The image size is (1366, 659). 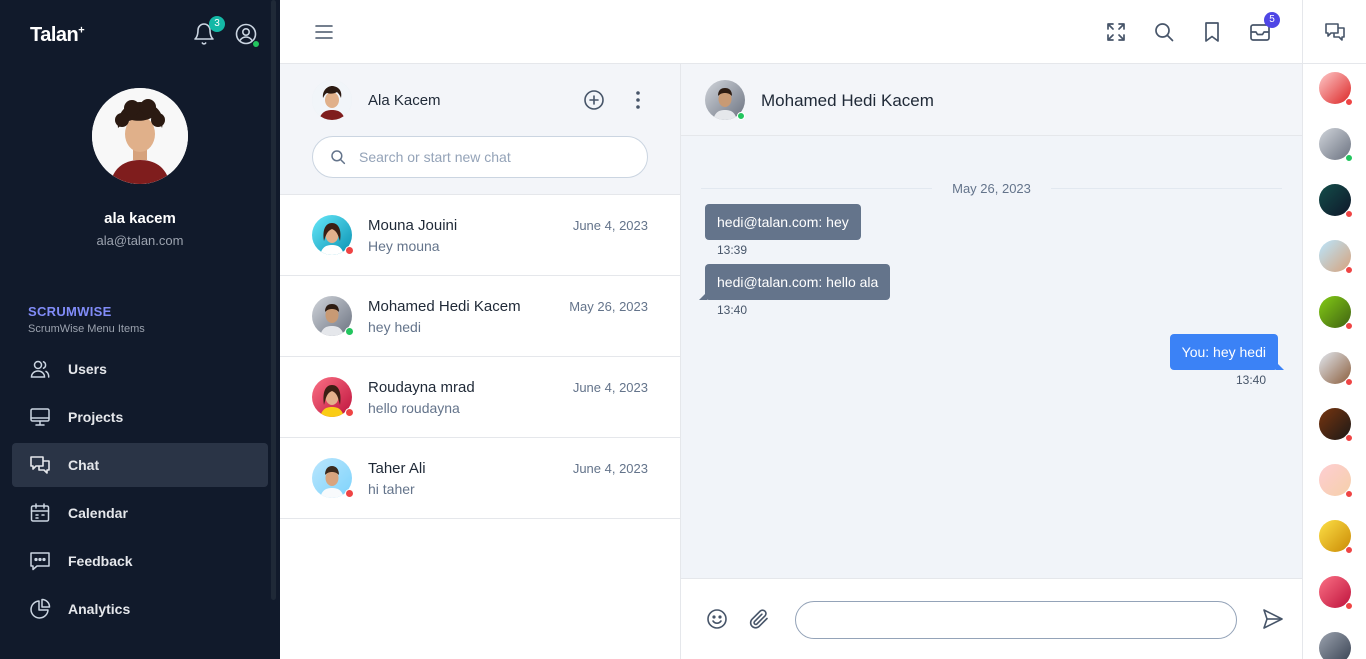 What do you see at coordinates (140, 561) in the screenshot?
I see `sidebar-item-feedback: Feedback` at bounding box center [140, 561].